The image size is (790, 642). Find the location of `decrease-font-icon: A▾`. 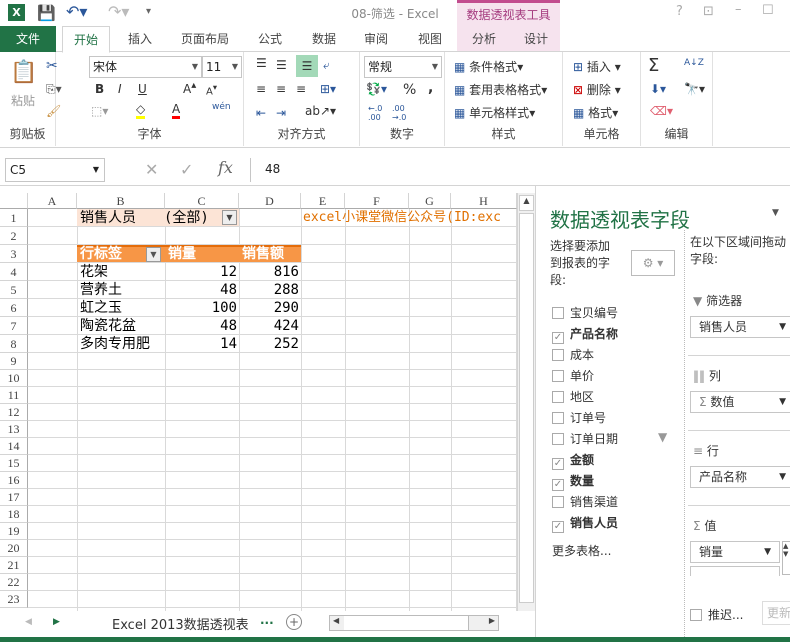

decrease-font-icon: A▾ is located at coordinates (211, 89).